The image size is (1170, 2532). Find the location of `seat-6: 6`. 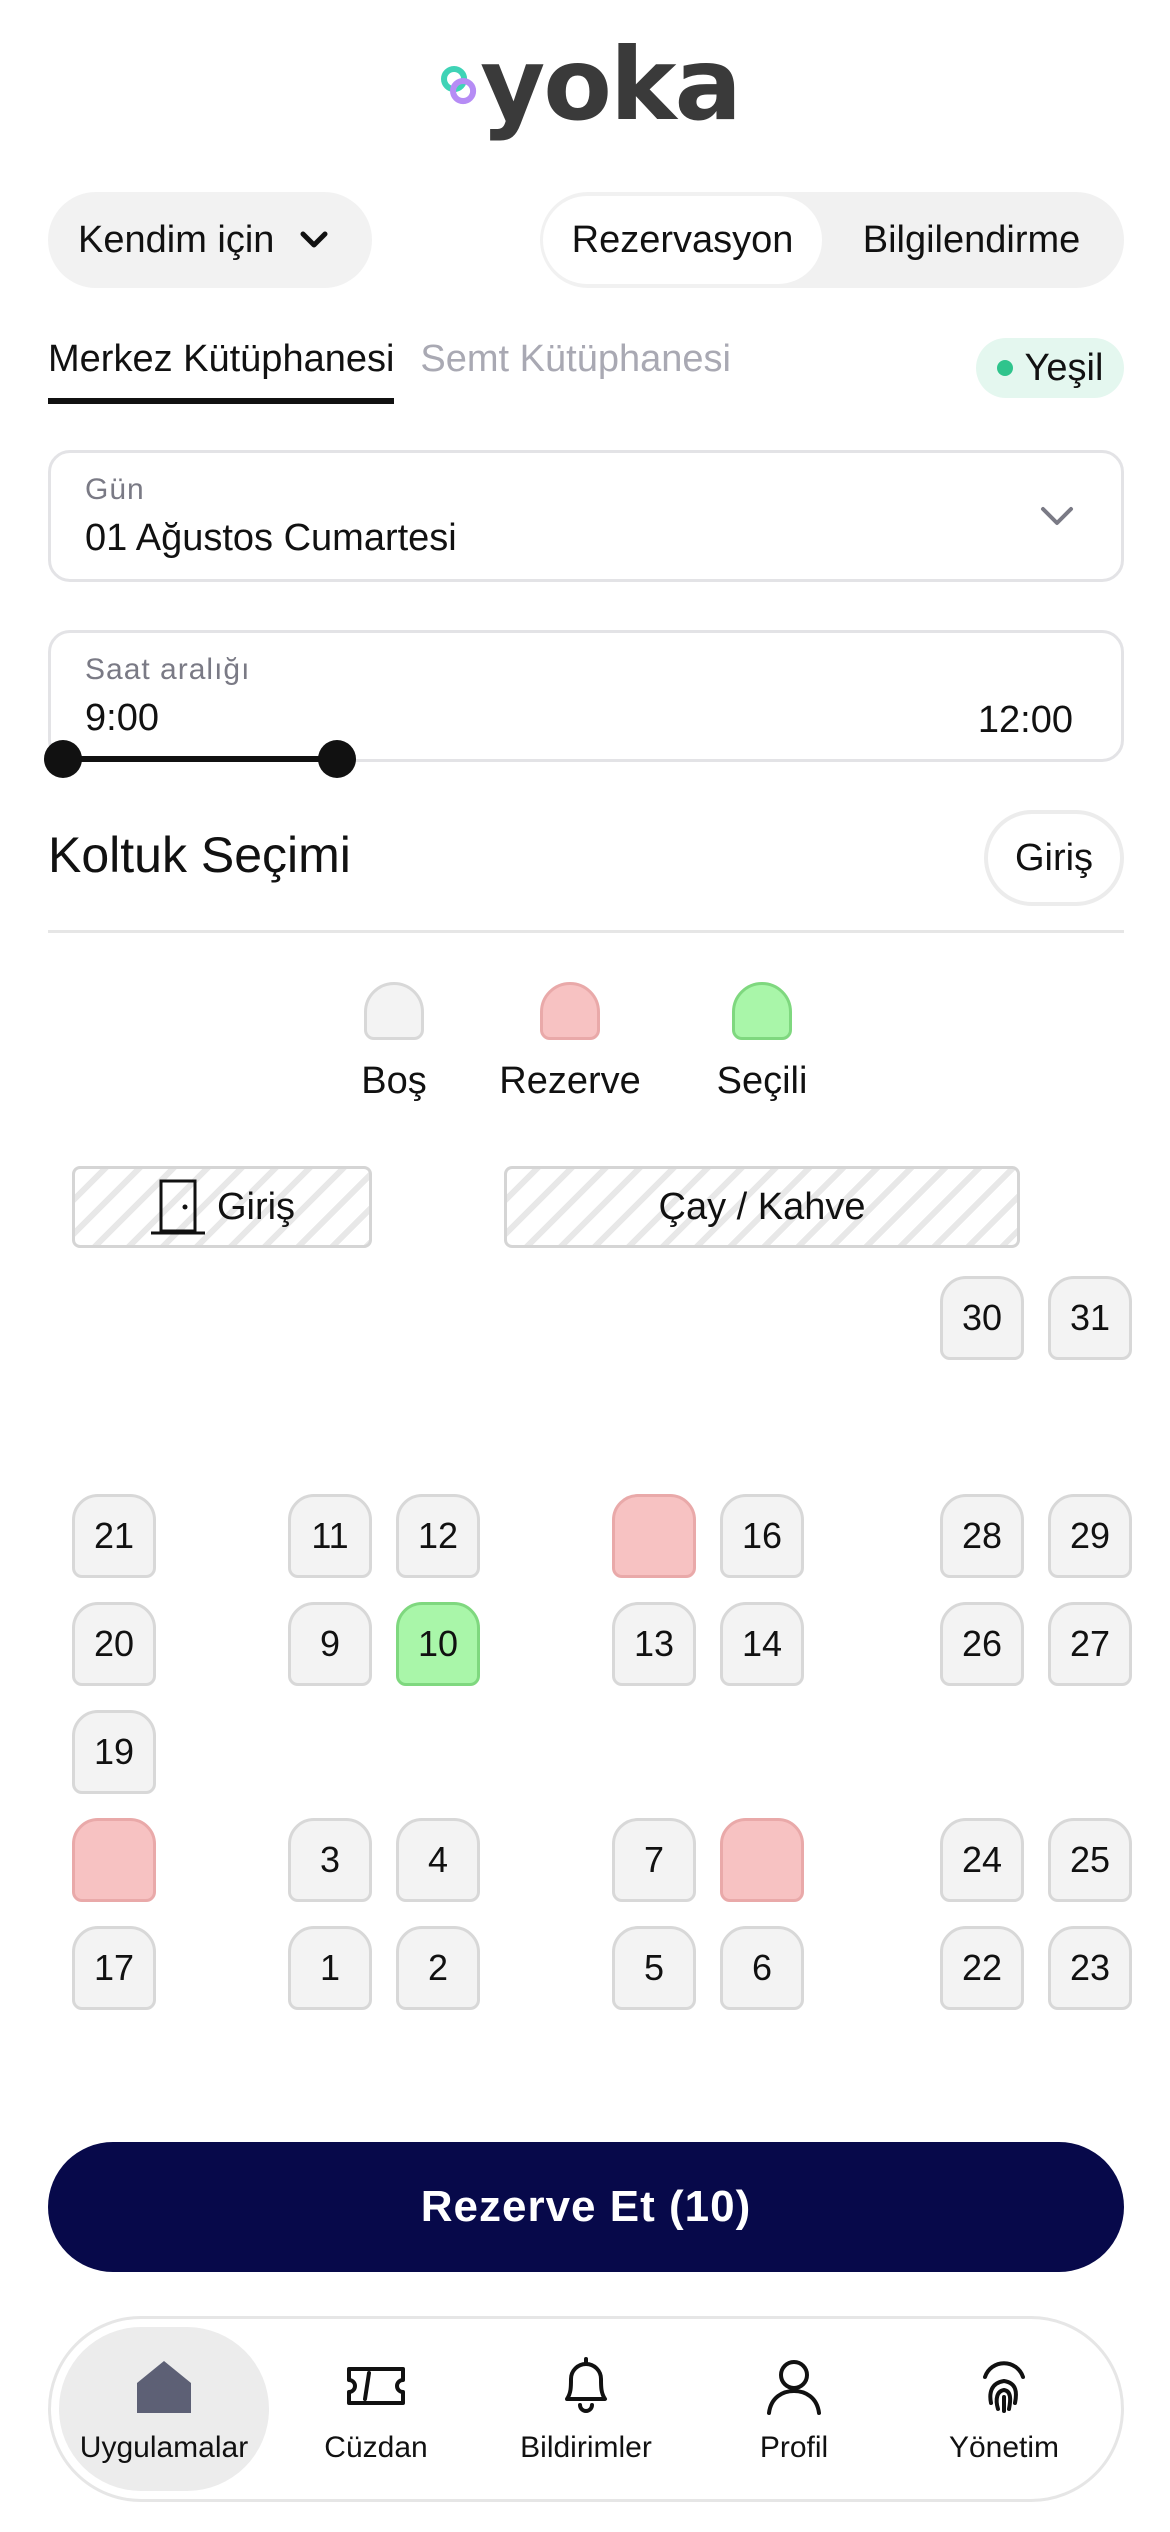

seat-6: 6 is located at coordinates (762, 1968).